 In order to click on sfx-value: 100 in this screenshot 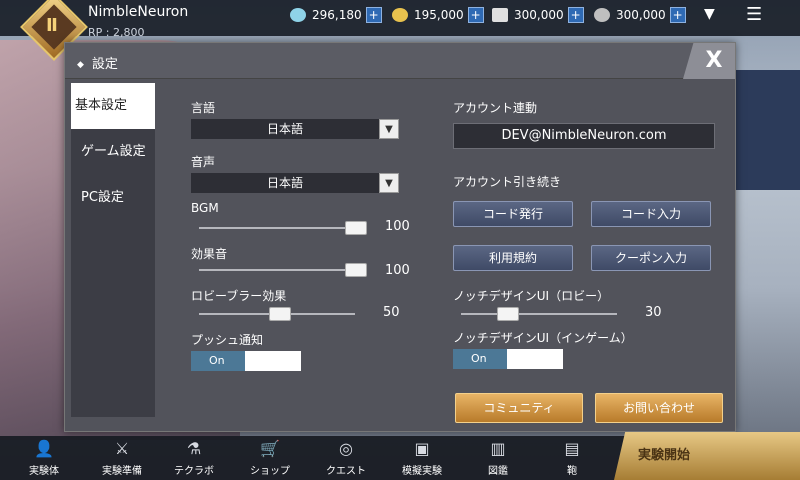, I will do `click(397, 270)`.